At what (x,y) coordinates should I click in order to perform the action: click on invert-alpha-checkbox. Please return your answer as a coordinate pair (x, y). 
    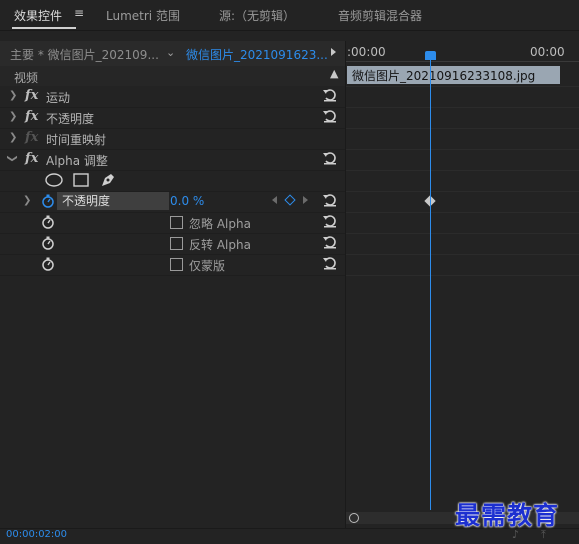
    Looking at the image, I should click on (176, 243).